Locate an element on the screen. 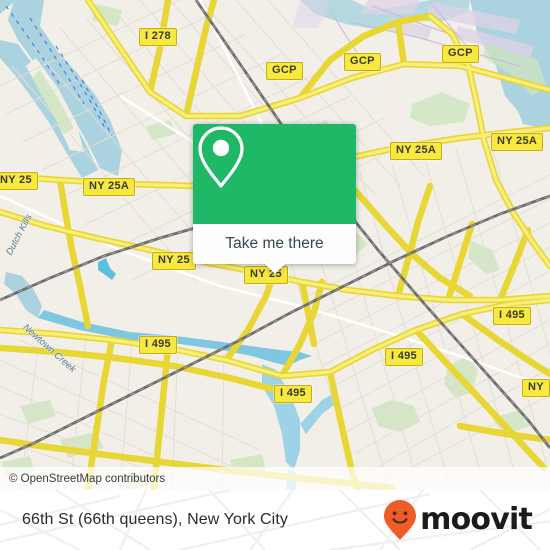  take-me-there-button: Take me there is located at coordinates (274, 249).